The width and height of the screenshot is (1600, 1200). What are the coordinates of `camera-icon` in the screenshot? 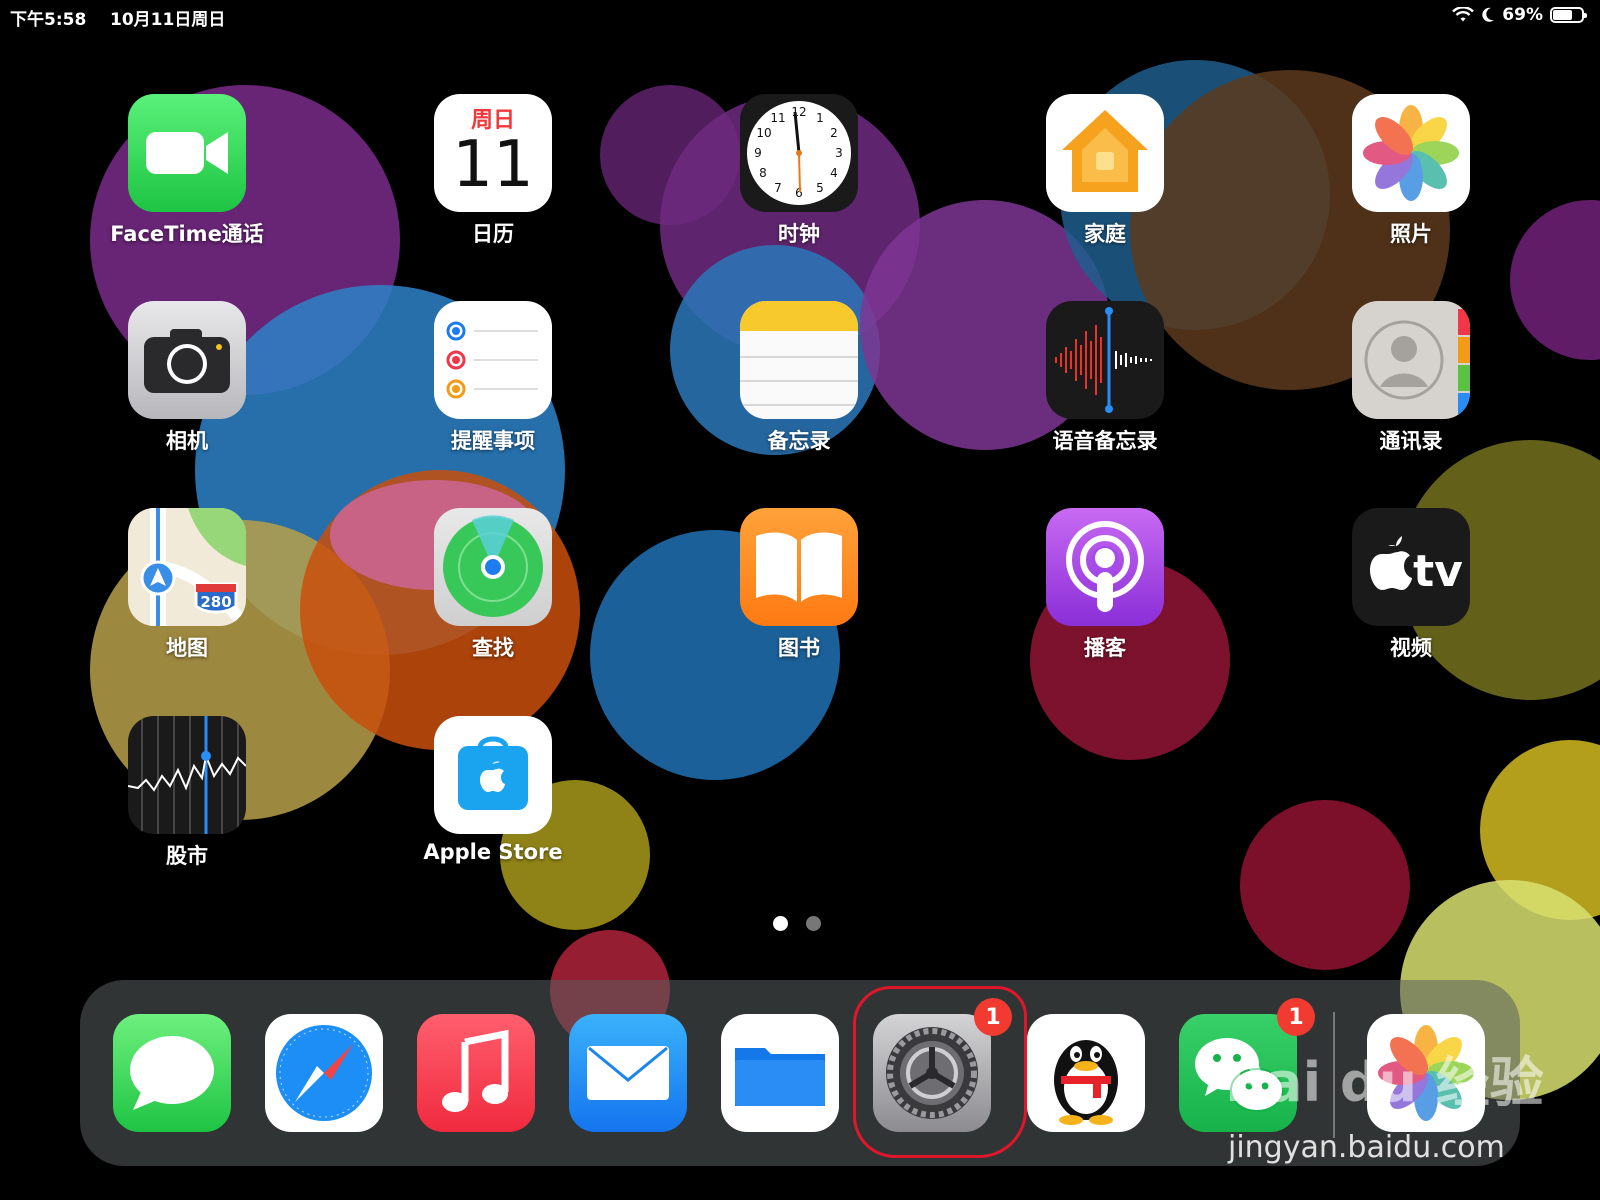 It's located at (187, 360).